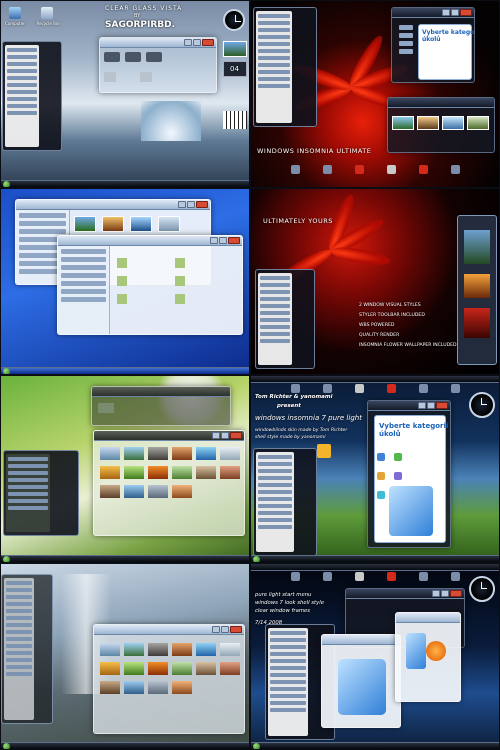 The width and height of the screenshot is (500, 750). Describe the element at coordinates (235, 120) in the screenshot. I see `piano-gadget` at that location.